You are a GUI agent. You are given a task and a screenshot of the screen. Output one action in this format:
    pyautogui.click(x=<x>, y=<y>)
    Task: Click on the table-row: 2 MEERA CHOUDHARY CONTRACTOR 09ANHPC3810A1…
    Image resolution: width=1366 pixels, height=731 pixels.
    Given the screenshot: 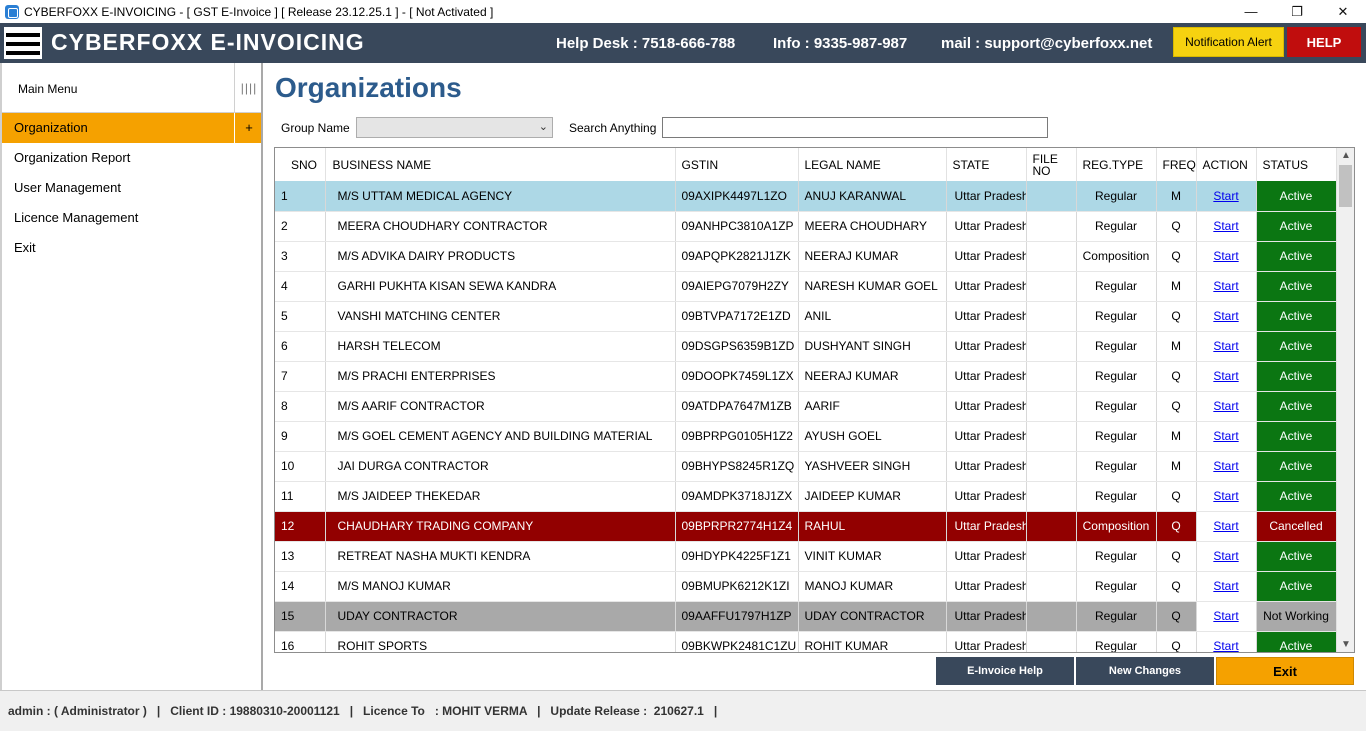 What is the action you would take?
    pyautogui.click(x=806, y=226)
    